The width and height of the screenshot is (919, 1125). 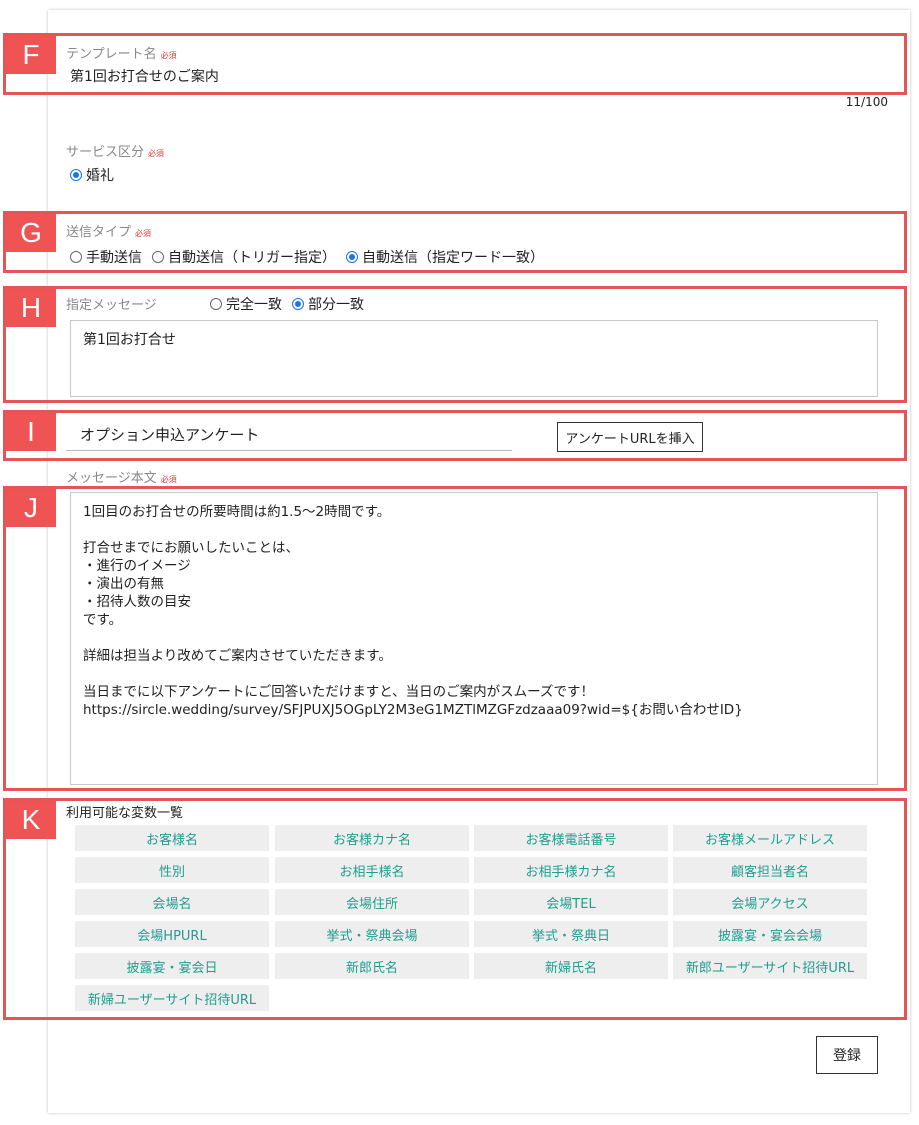 I want to click on message-label: メッセージ本文 必須, so click(x=121, y=478).